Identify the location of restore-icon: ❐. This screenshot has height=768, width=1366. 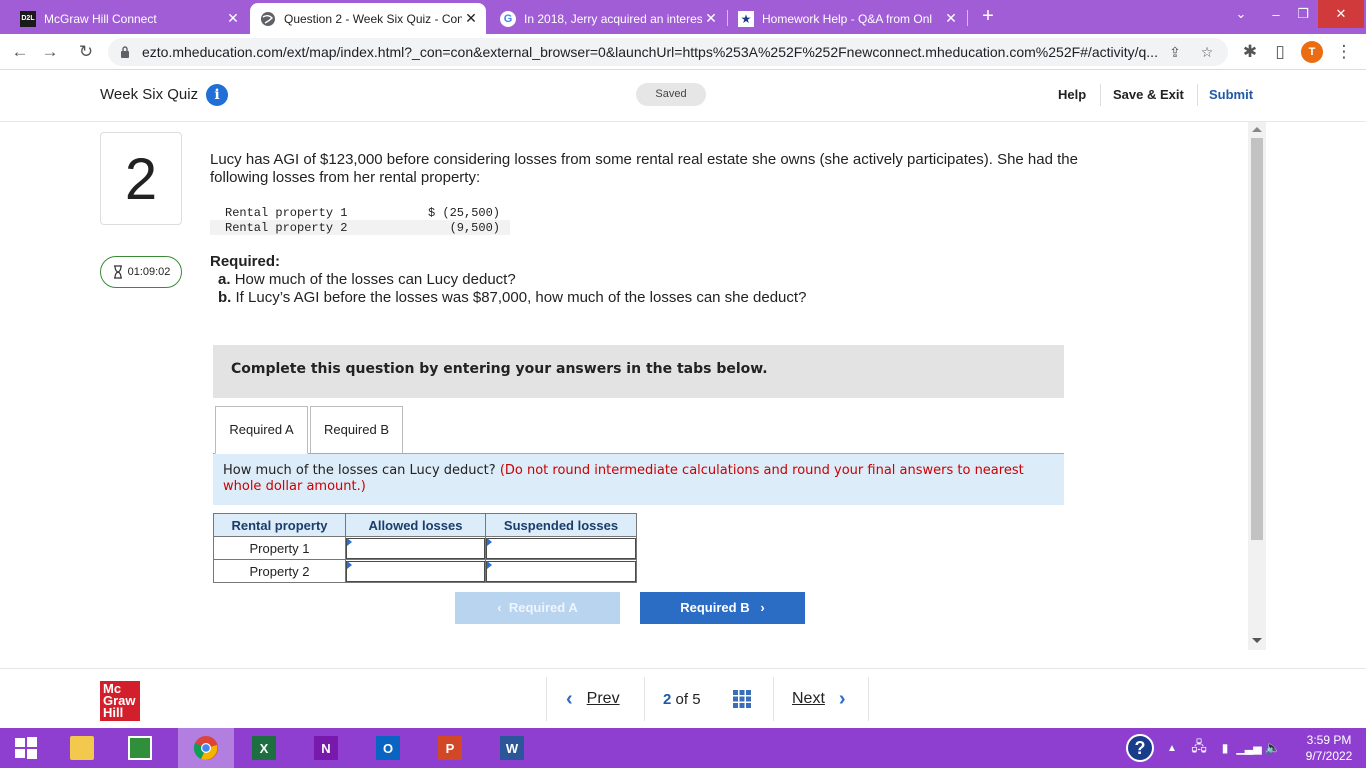
(1303, 14).